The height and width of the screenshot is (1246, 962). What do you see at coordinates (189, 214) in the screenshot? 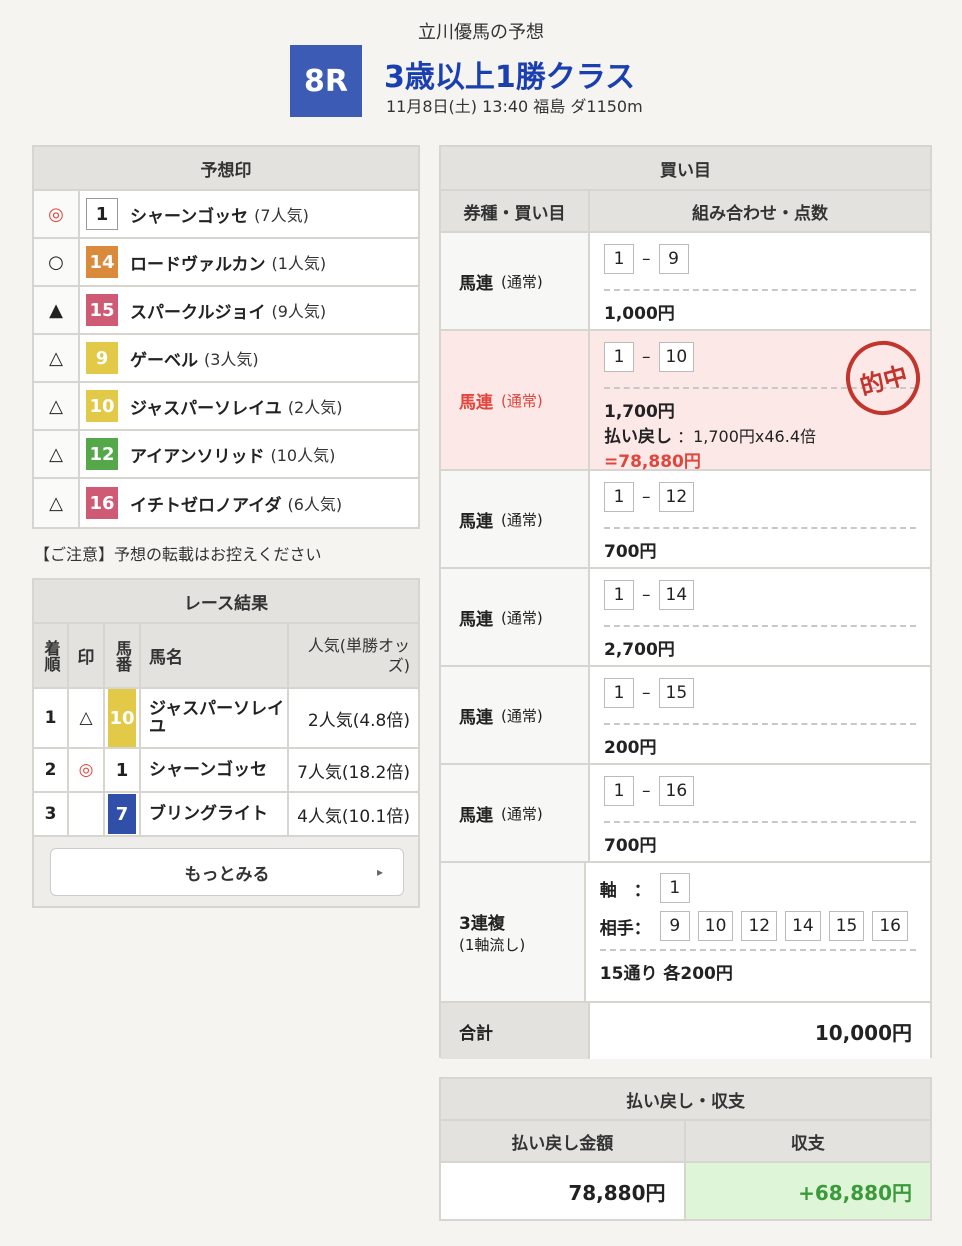
I see `horse-name: シャーンゴッセ` at bounding box center [189, 214].